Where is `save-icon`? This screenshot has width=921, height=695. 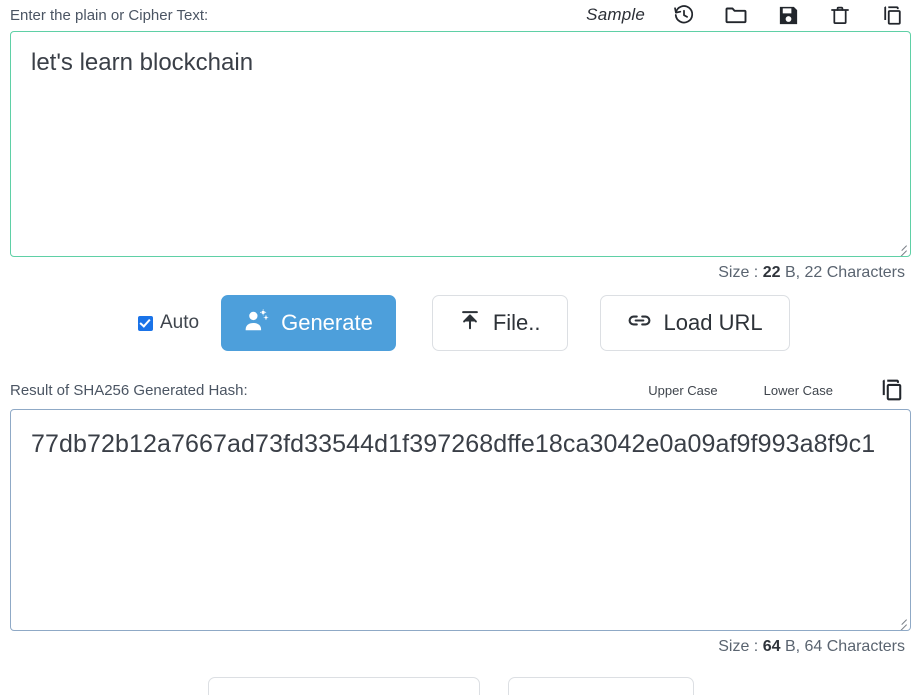 save-icon is located at coordinates (788, 15).